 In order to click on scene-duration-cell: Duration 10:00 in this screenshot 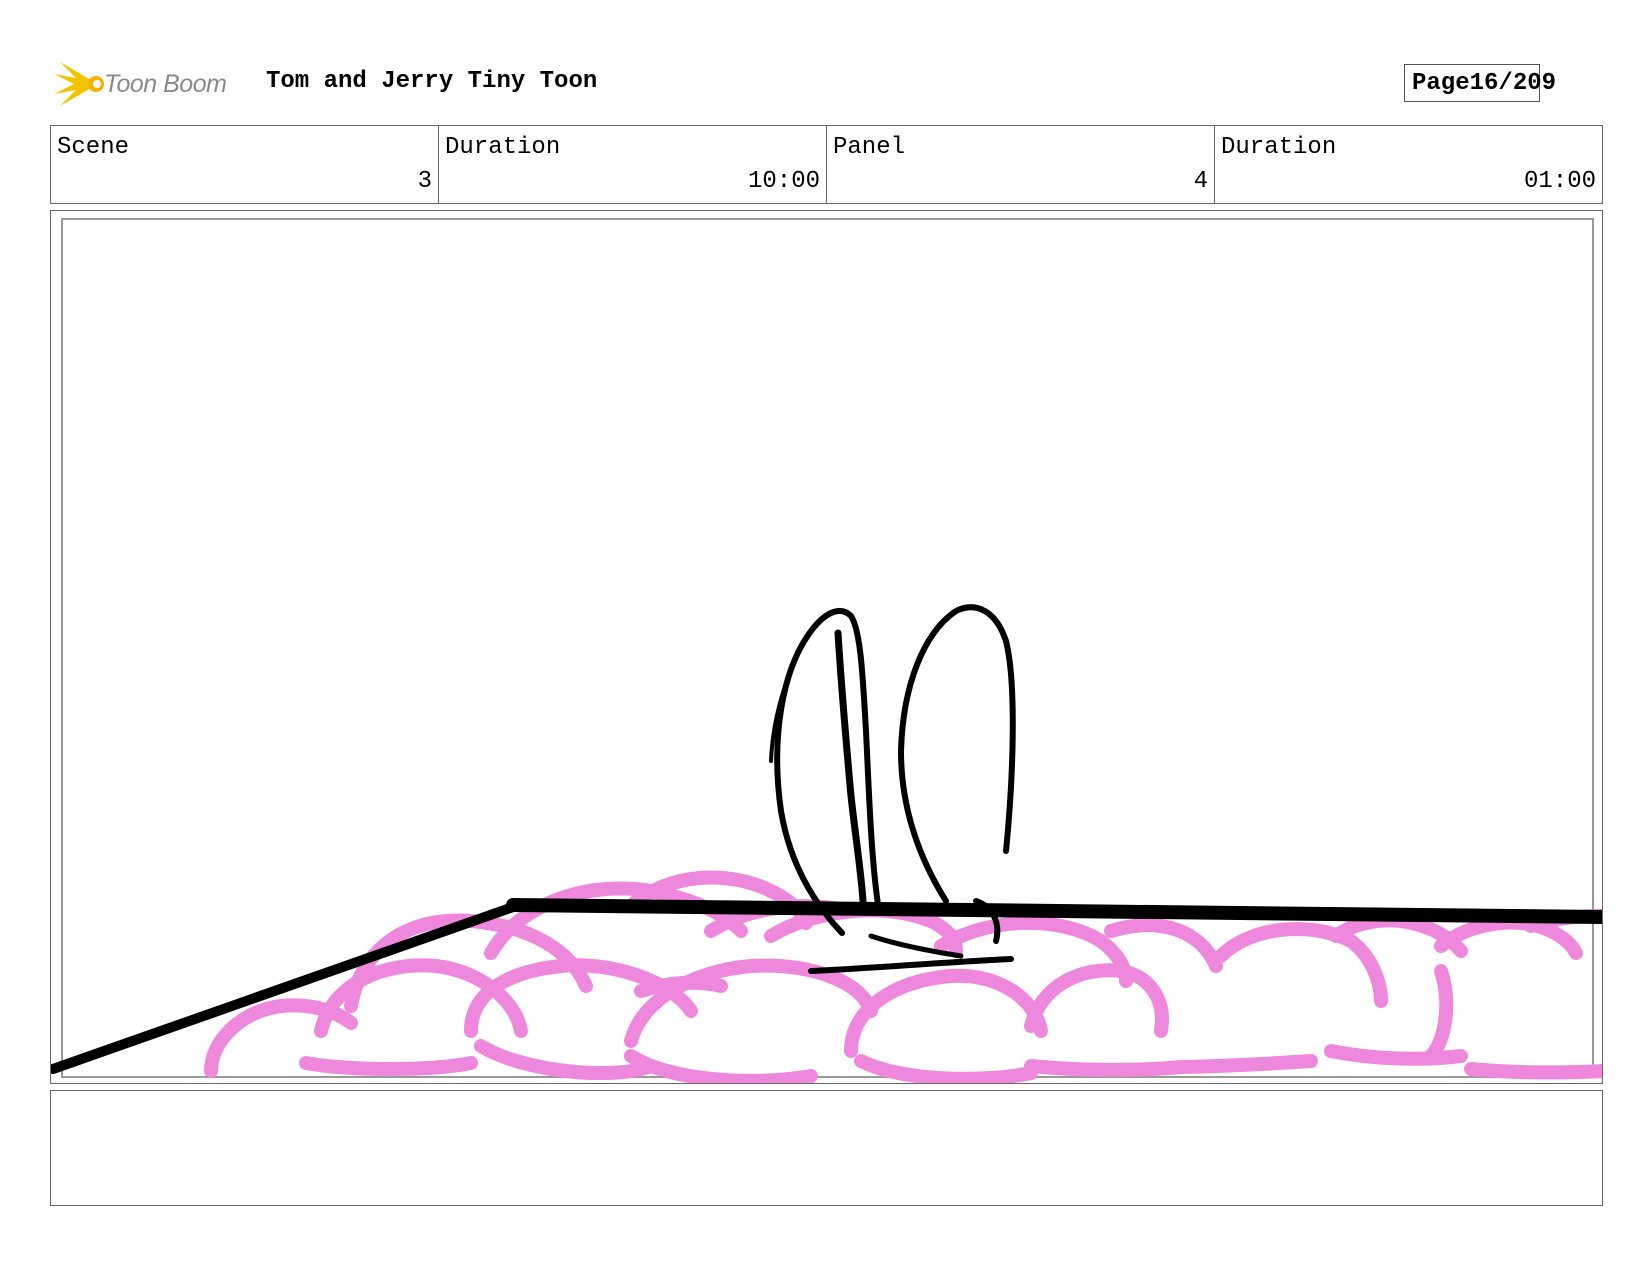, I will do `click(633, 164)`.